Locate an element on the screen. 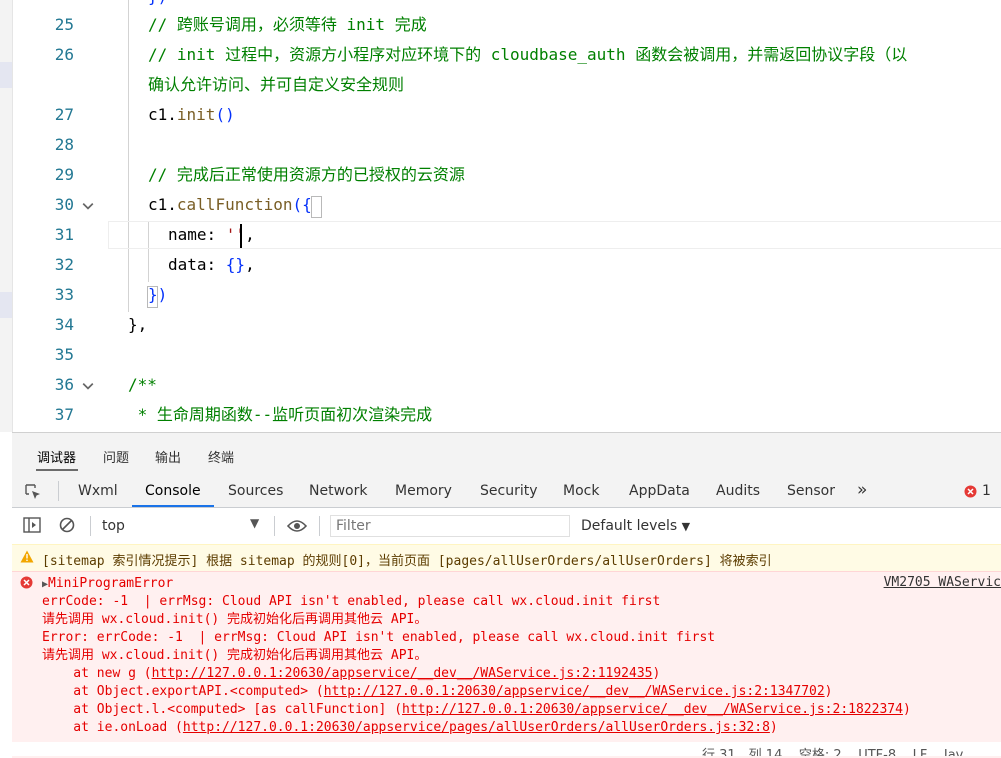 This screenshot has height=758, width=1001. error-icon is located at coordinates (26, 582).